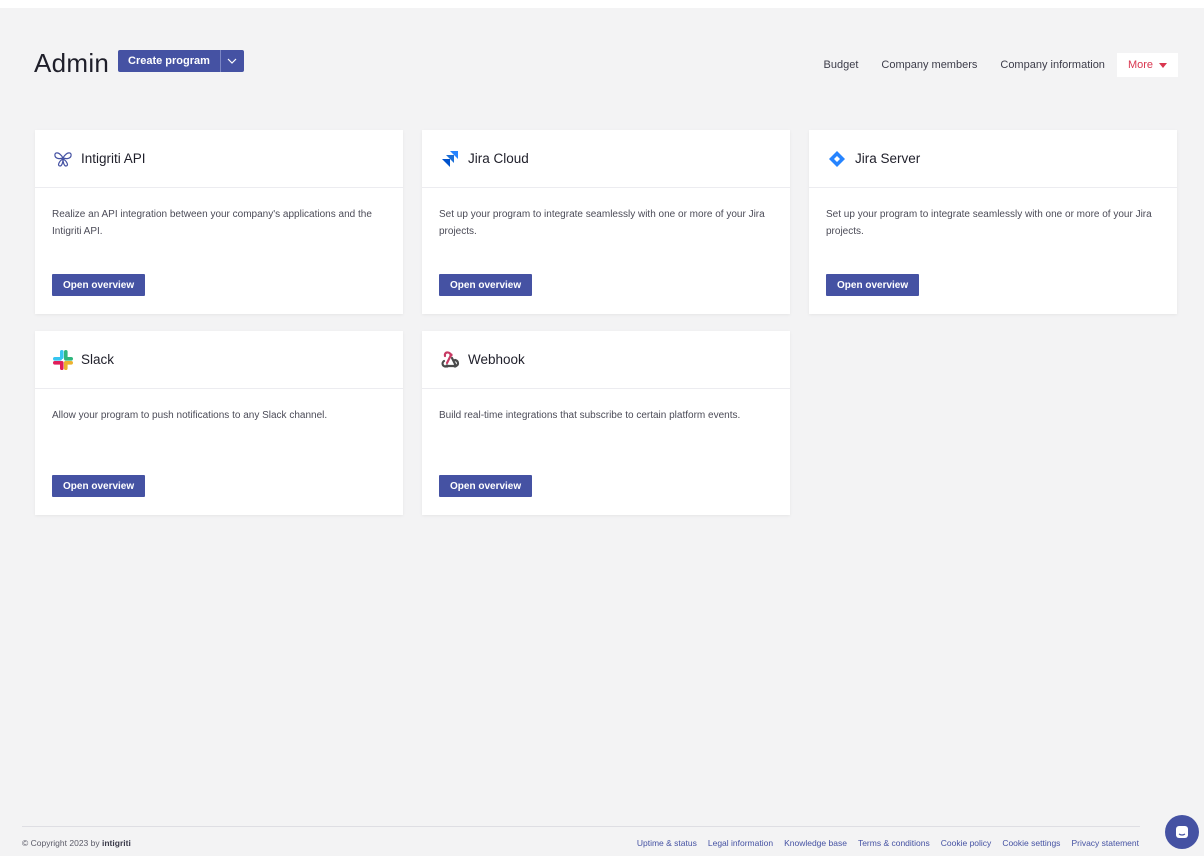  Describe the element at coordinates (219, 360) in the screenshot. I see `card-header: Slack` at that location.